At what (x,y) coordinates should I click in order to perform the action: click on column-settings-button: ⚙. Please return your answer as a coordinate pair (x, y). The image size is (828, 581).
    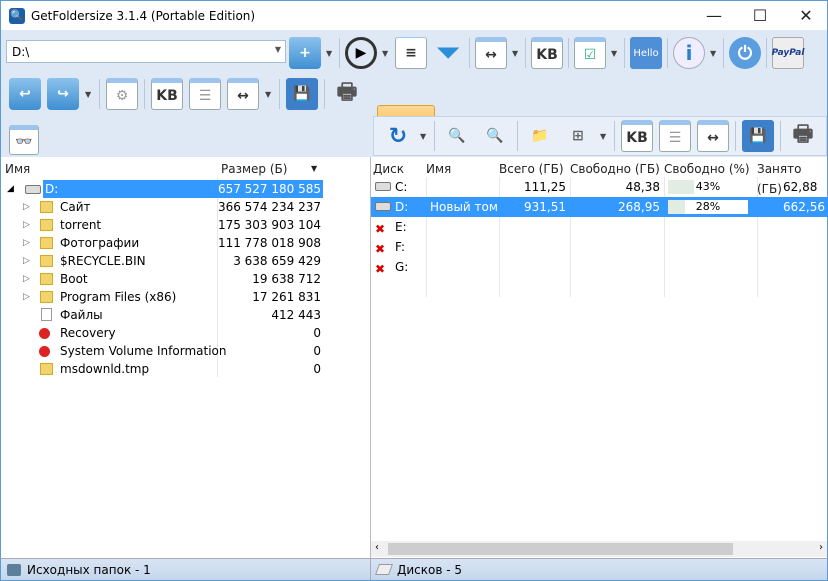
    Looking at the image, I should click on (122, 94).